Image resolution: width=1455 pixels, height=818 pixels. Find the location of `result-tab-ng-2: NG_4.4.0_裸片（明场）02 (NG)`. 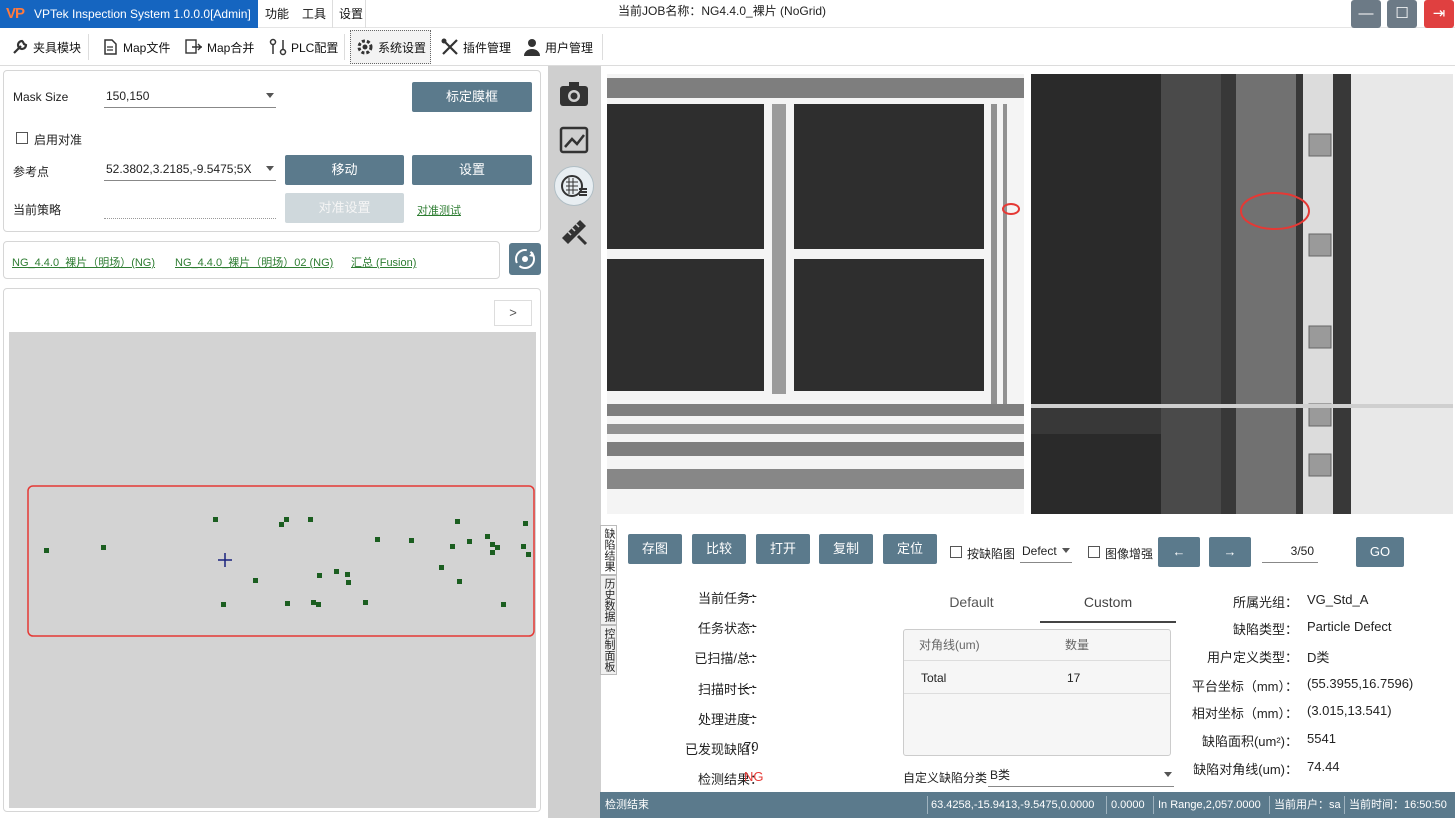

result-tab-ng-2: NG_4.4.0_裸片（明场）02 (NG) is located at coordinates (254, 262).